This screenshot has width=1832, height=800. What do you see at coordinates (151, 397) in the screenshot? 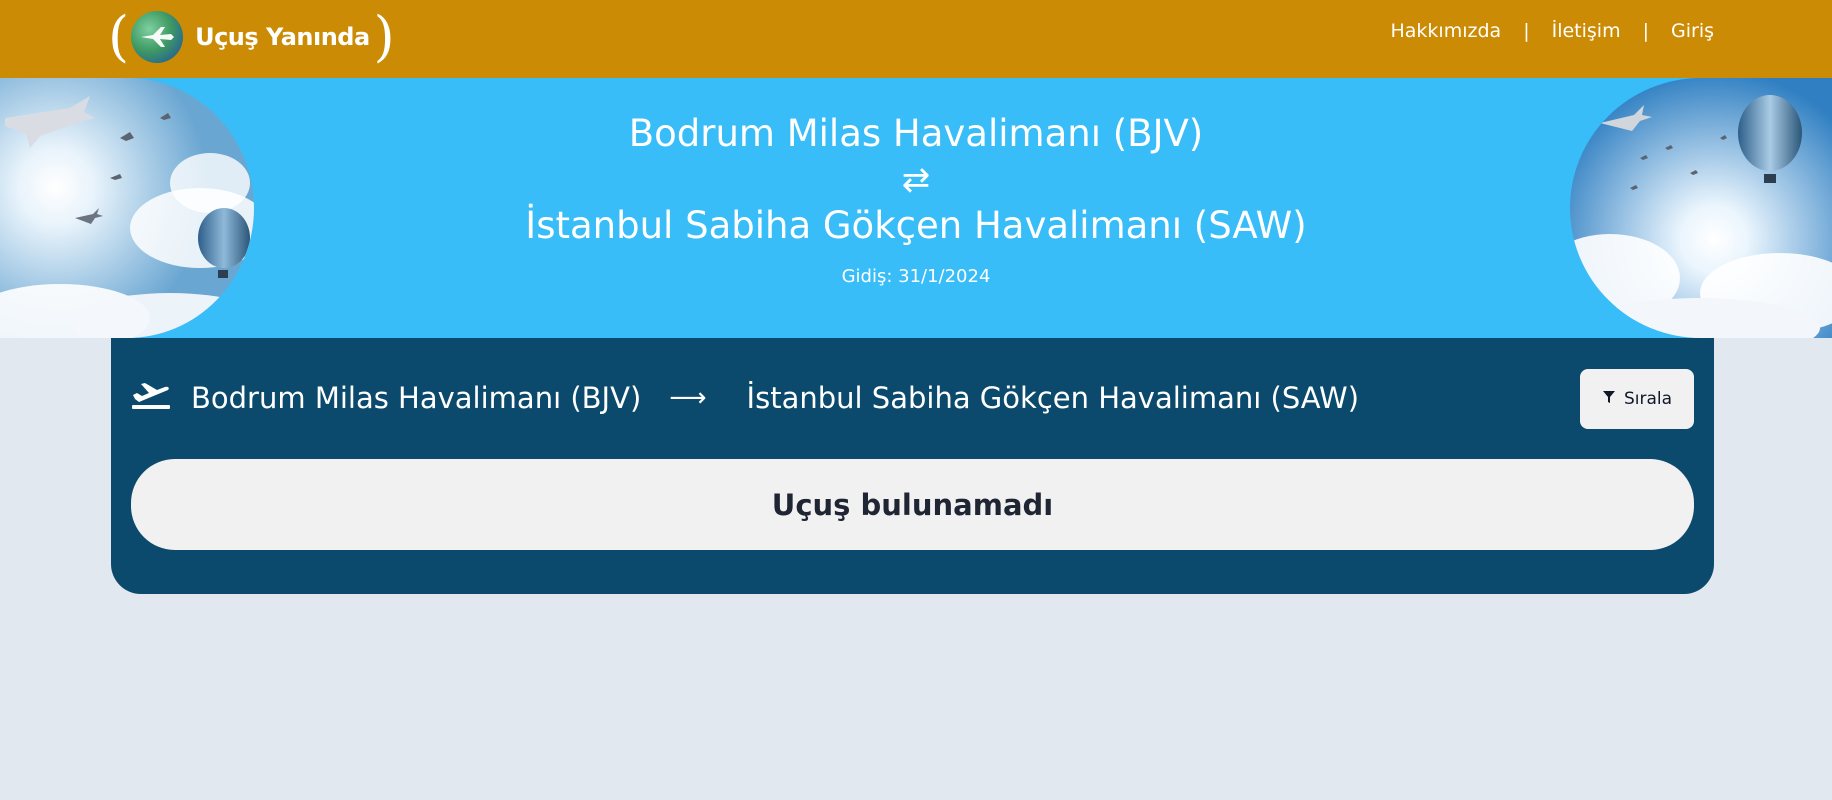
I see `airplane-takeoff-icon` at bounding box center [151, 397].